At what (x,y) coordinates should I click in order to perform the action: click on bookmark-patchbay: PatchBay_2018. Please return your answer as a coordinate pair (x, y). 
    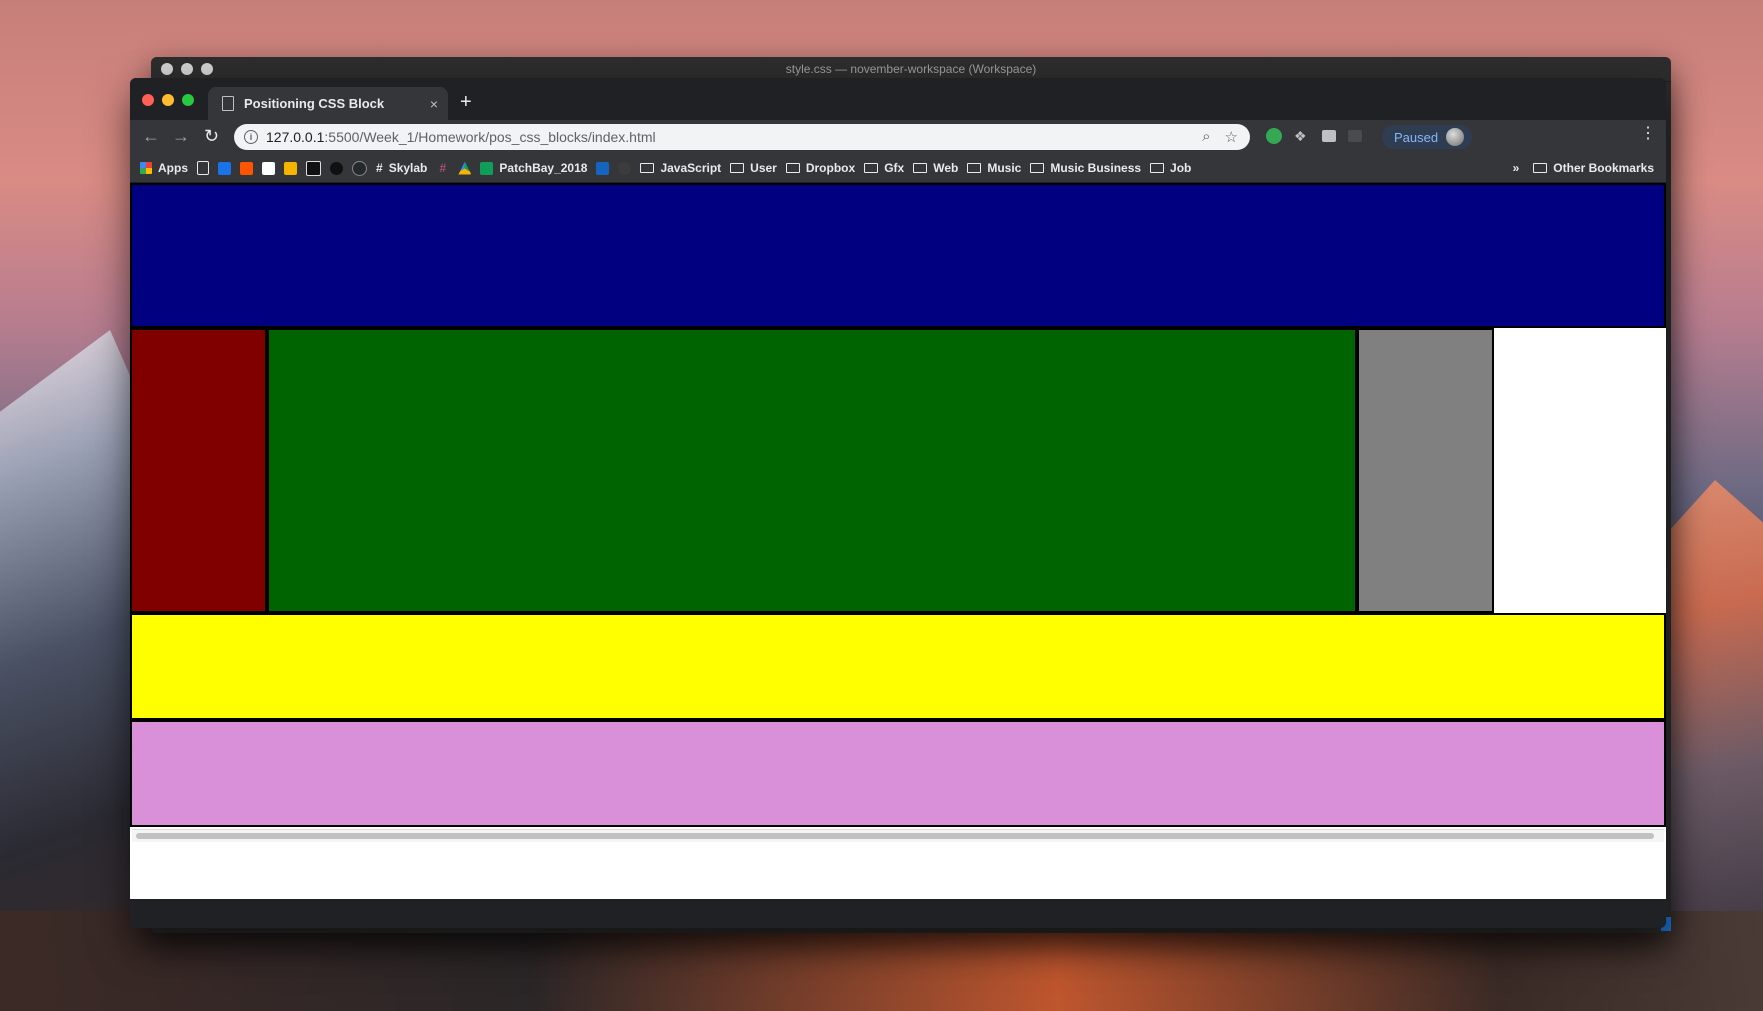
    Looking at the image, I should click on (533, 168).